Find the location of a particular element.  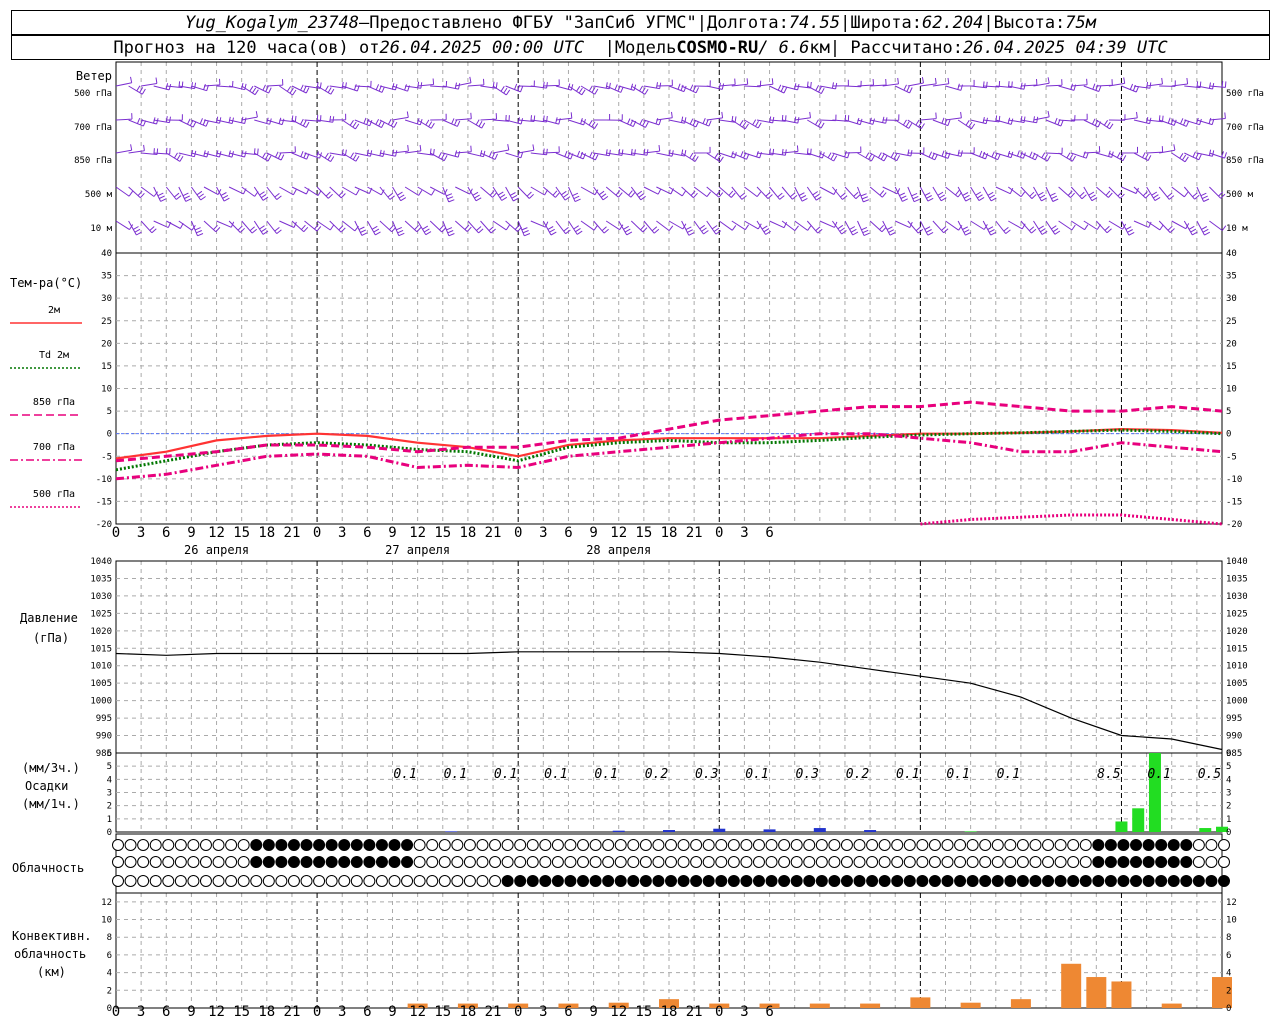

conv-tick-left: 4 is located at coordinates (109, 974).